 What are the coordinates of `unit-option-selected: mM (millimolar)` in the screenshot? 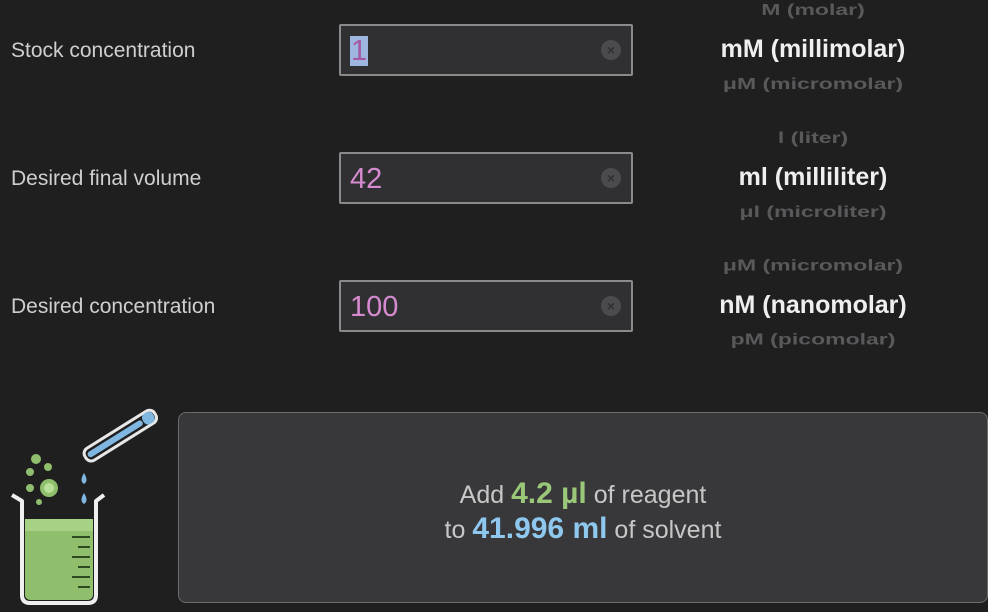 It's located at (813, 49).